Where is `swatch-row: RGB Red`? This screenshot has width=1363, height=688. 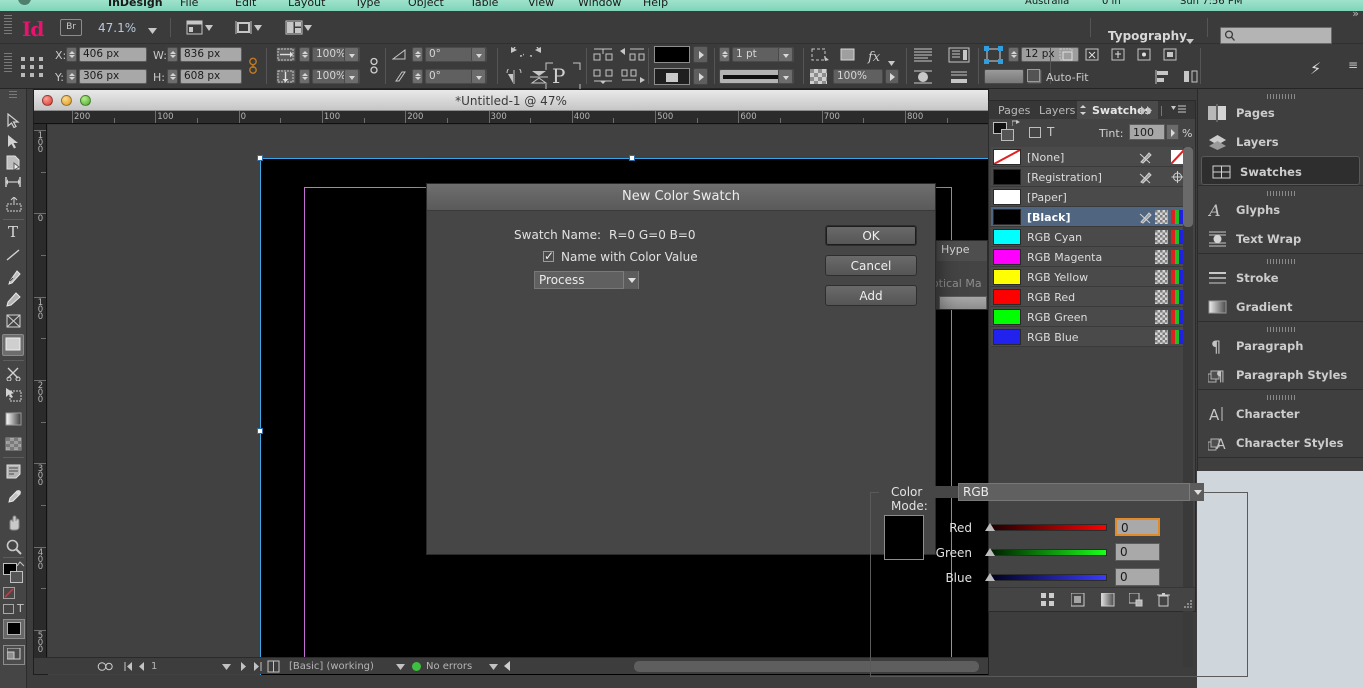 swatch-row: RGB Red is located at coordinates (1088, 297).